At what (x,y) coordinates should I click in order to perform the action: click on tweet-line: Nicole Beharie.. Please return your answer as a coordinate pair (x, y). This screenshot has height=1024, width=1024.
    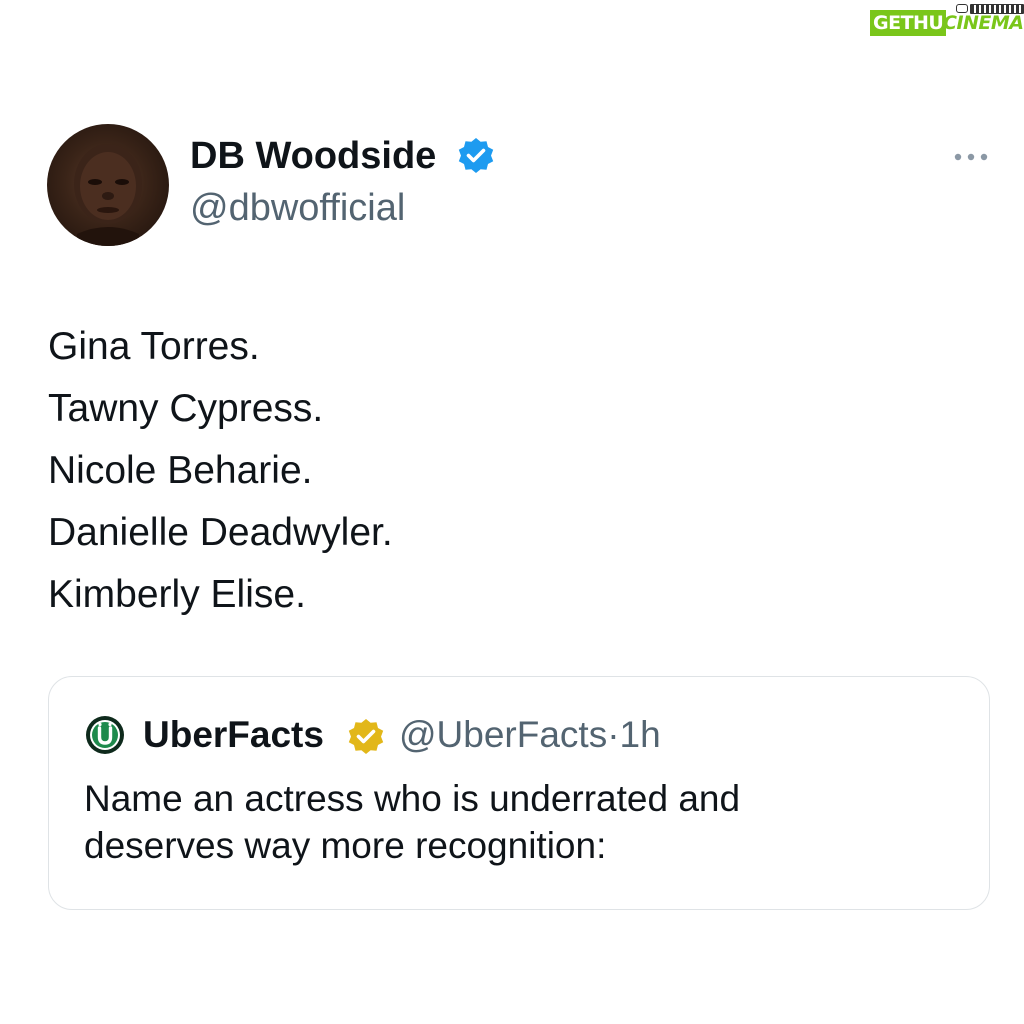
    Looking at the image, I should click on (180, 470).